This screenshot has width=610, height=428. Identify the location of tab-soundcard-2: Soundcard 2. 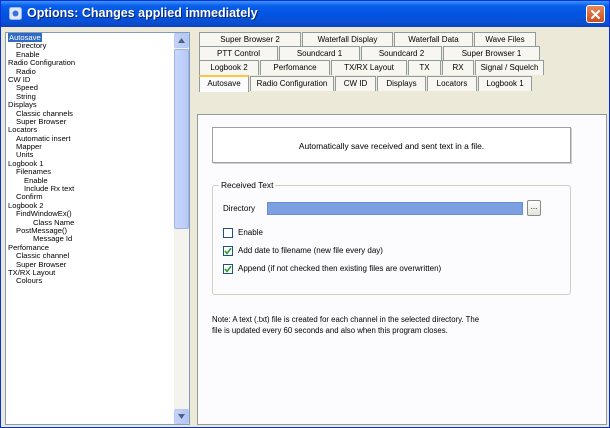
(401, 53).